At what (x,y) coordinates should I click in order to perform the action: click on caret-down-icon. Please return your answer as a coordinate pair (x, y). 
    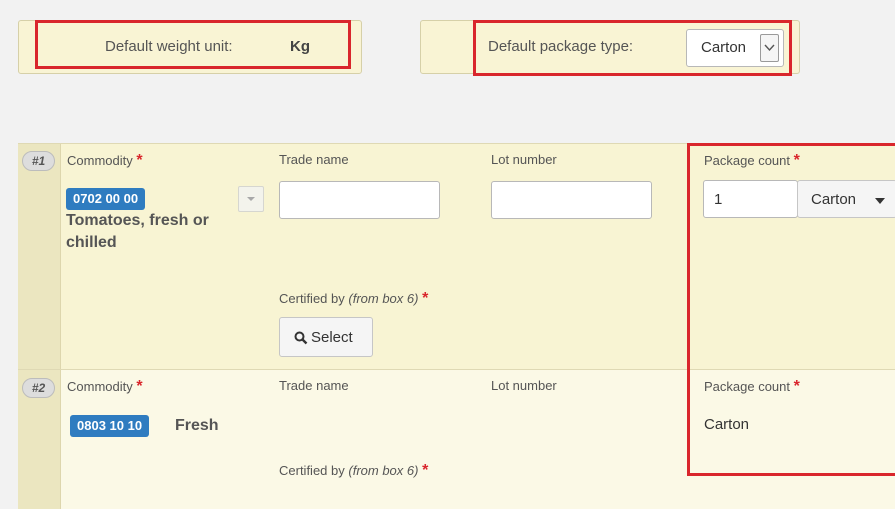
    Looking at the image, I should click on (251, 199).